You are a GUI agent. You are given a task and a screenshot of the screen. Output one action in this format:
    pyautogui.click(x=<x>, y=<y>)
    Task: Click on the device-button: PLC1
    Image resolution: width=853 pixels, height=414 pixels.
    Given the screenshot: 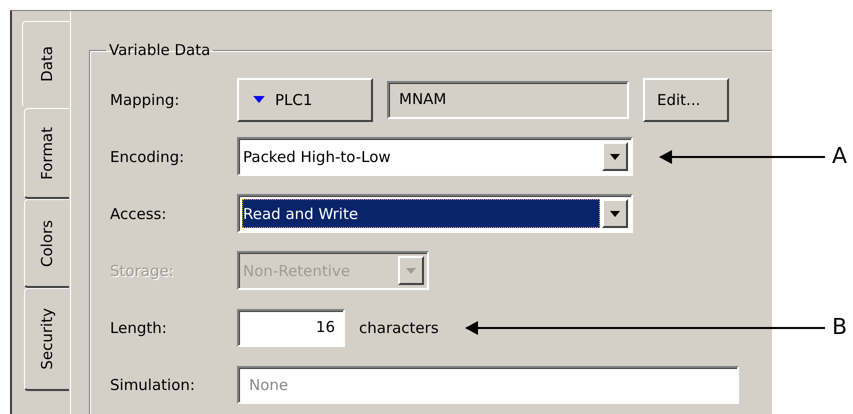 What is the action you would take?
    pyautogui.click(x=305, y=100)
    